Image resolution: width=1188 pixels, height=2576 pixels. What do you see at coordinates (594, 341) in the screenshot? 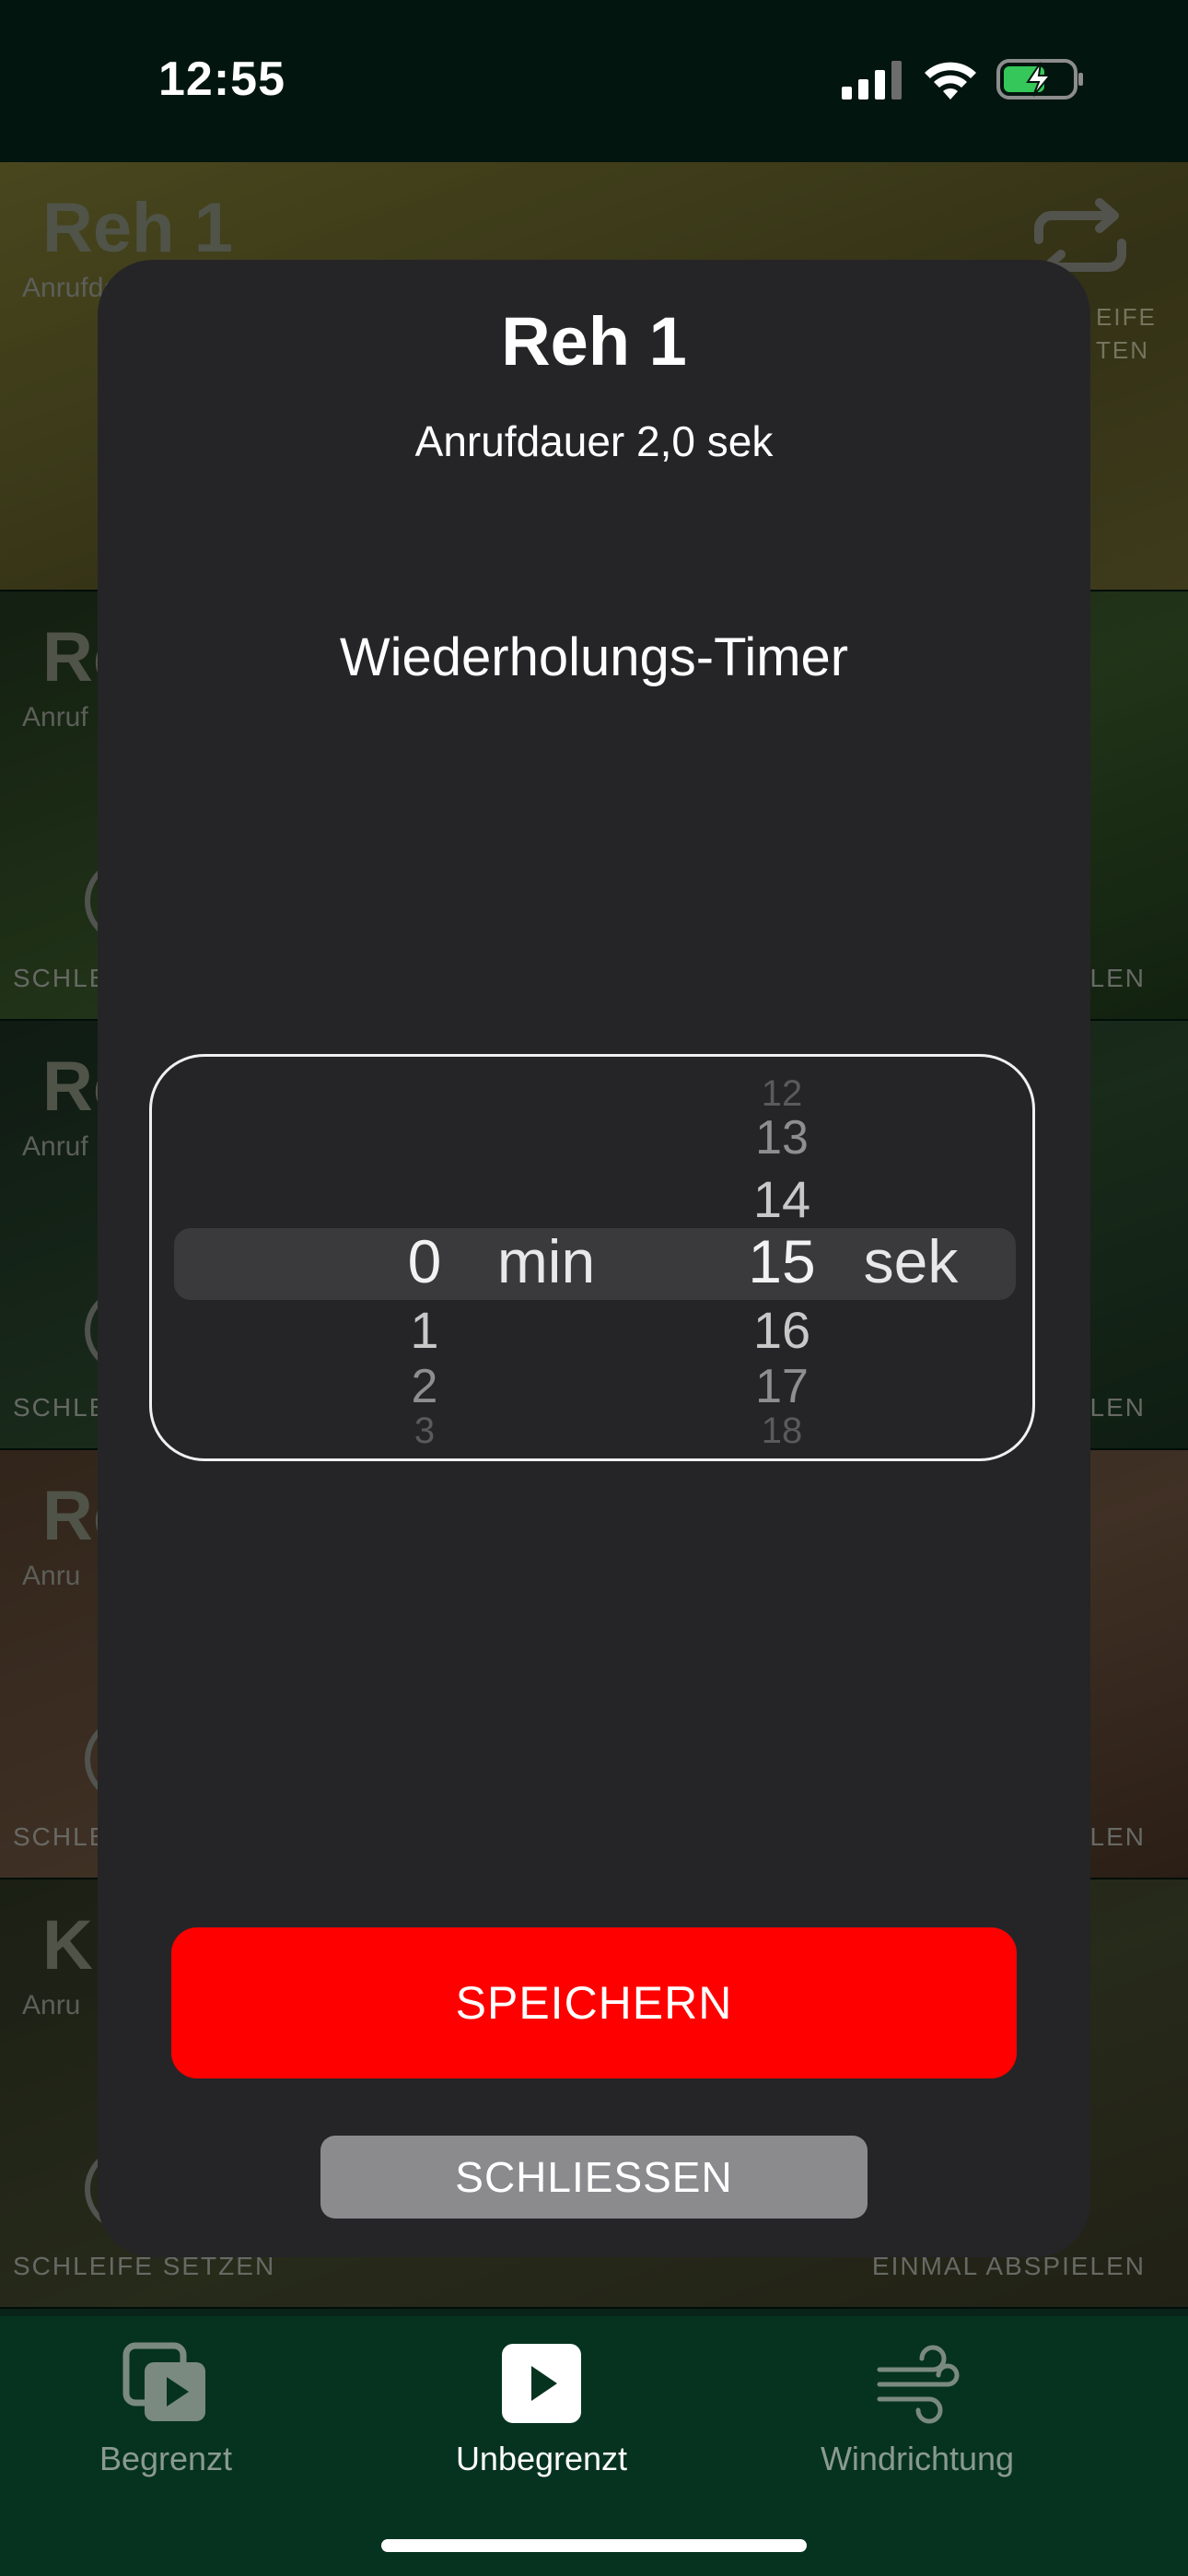
I see `modal-title: Reh 1` at bounding box center [594, 341].